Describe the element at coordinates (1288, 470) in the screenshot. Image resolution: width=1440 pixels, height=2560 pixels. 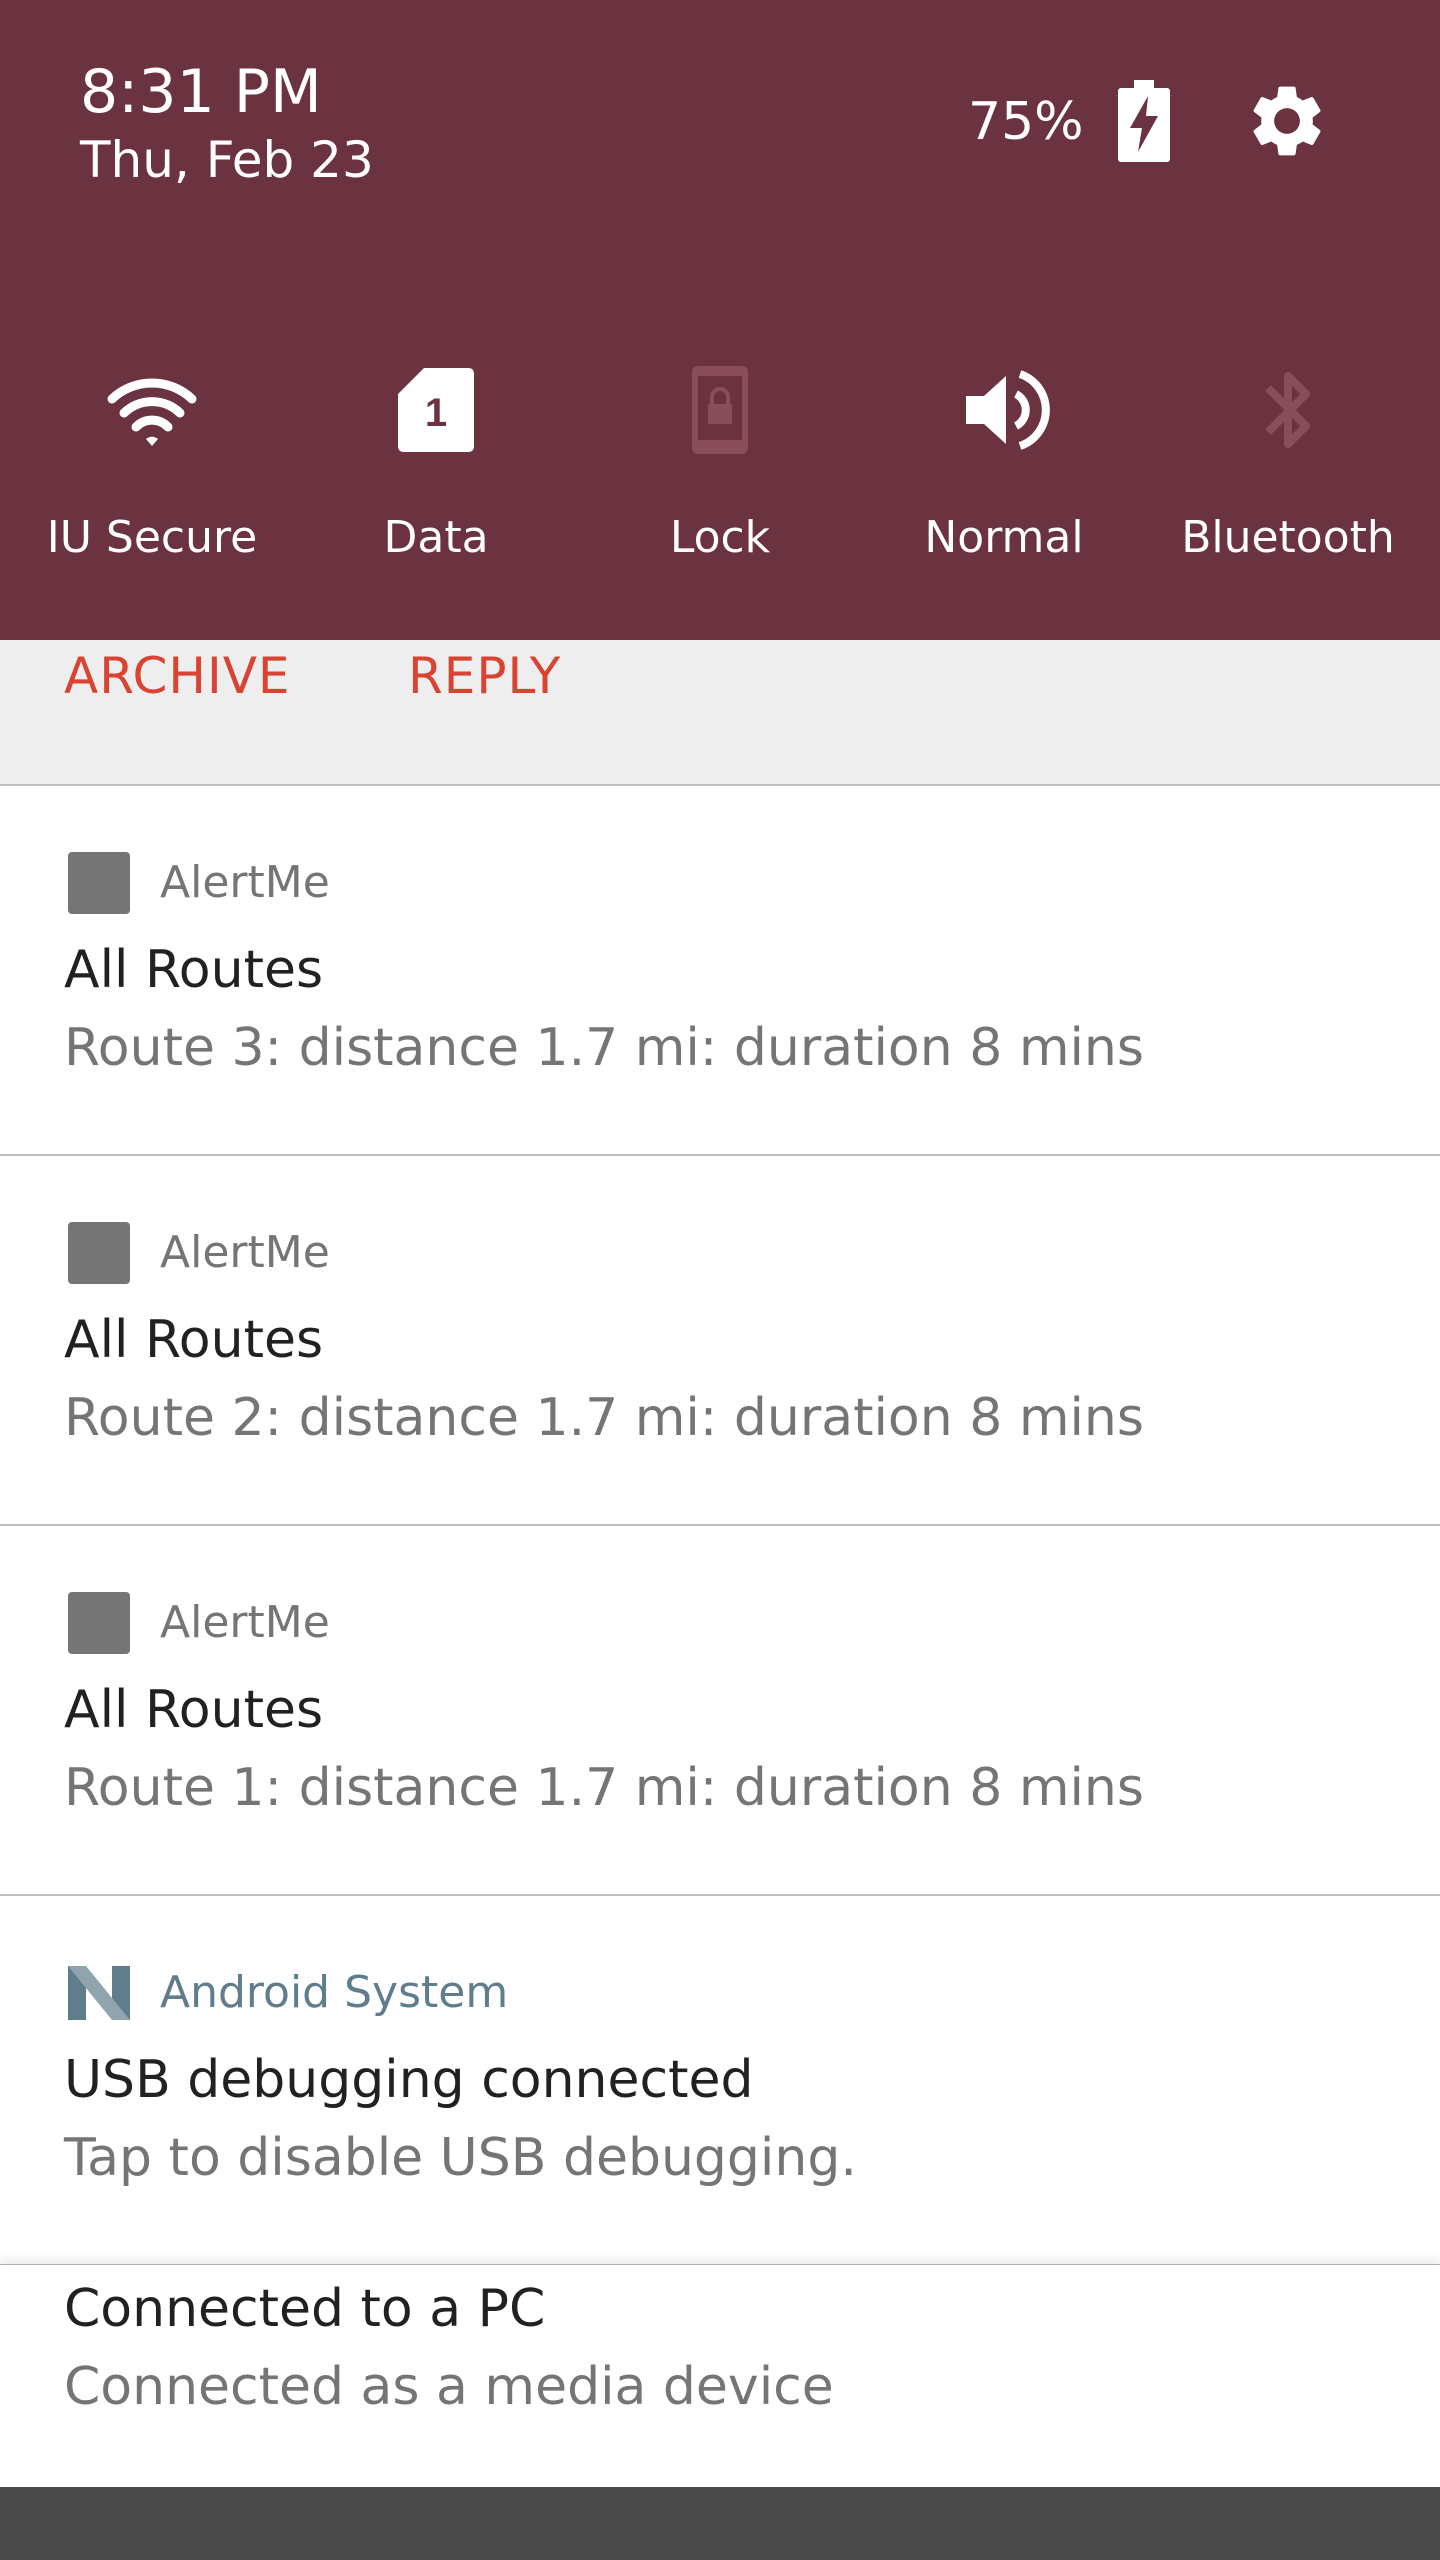
I see `tile-bluetooth: Bluetooth` at that location.